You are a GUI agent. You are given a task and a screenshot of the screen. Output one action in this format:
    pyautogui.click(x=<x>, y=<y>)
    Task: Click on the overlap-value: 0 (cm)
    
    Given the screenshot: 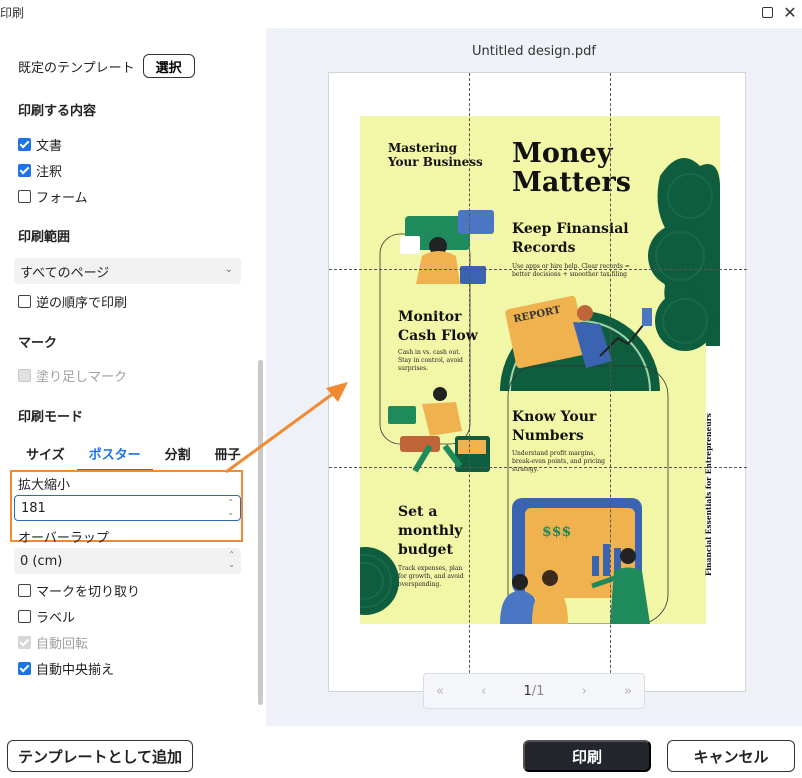 What is the action you would take?
    pyautogui.click(x=41, y=561)
    